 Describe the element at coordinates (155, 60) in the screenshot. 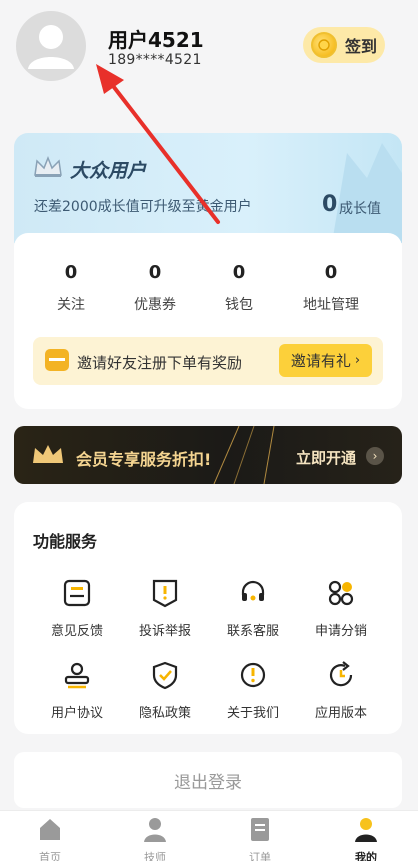

I see `user-phone: 189****4521` at that location.